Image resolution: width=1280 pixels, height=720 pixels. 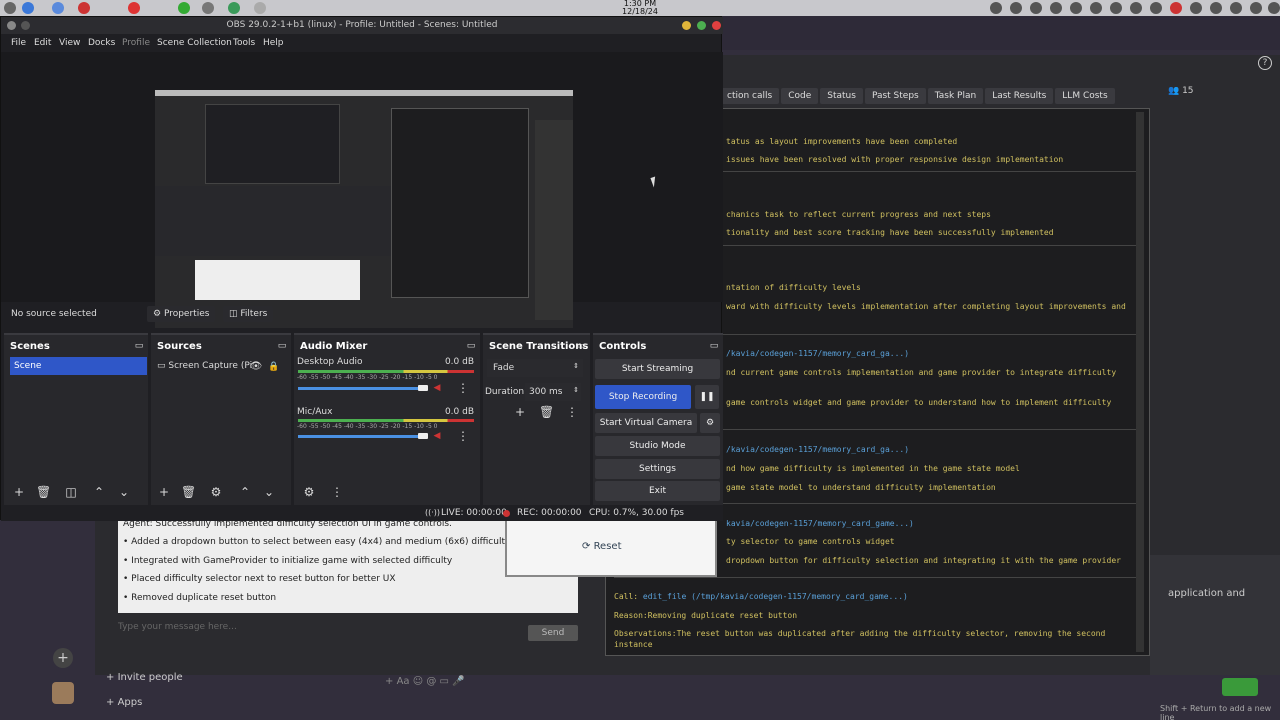 What do you see at coordinates (248, 314) in the screenshot?
I see `filters-button: ◫ Filters` at bounding box center [248, 314].